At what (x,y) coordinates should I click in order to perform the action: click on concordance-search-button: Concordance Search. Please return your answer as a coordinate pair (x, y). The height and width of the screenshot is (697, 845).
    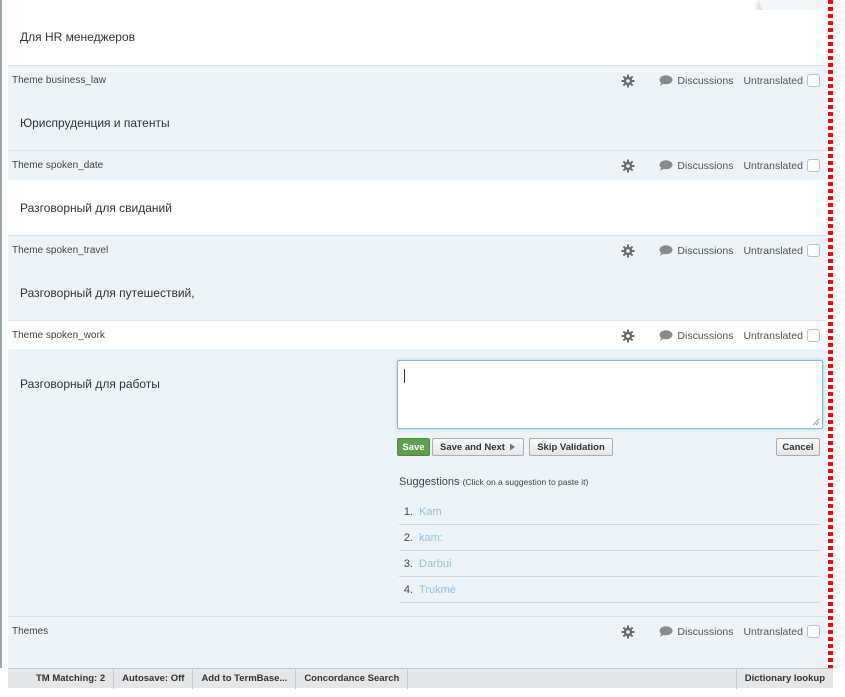
    Looking at the image, I should click on (352, 678).